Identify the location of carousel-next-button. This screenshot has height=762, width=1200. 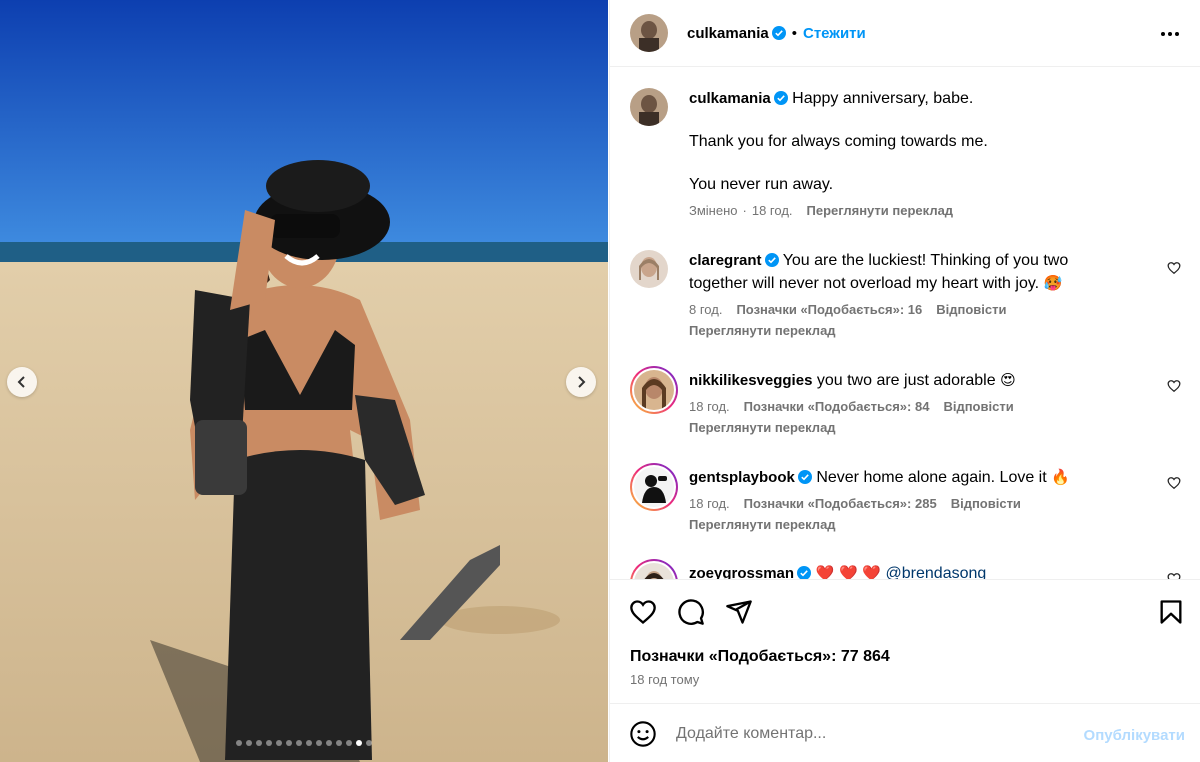
(581, 382).